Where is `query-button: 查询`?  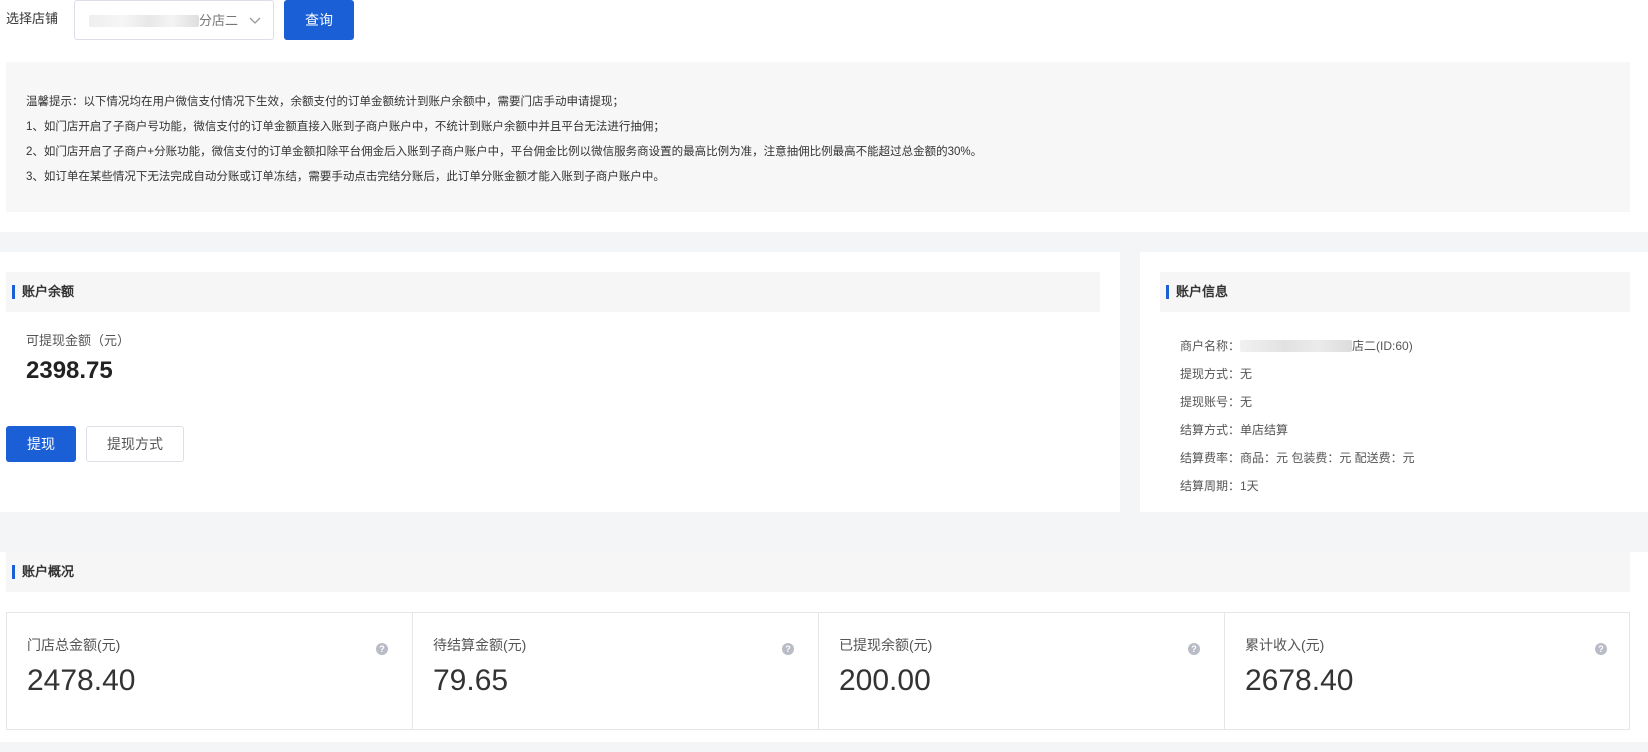 query-button: 查询 is located at coordinates (319, 20).